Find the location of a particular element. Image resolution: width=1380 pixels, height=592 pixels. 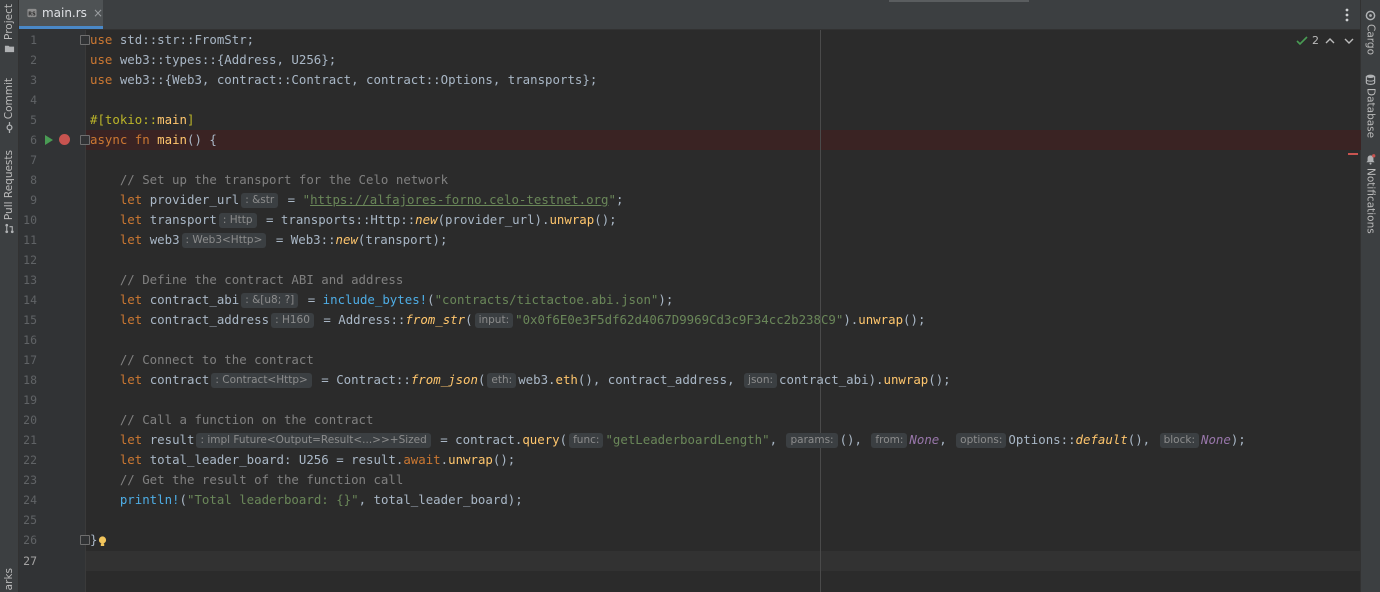

code-line-2: use web3::types::{Address, U256}; is located at coordinates (213, 60).